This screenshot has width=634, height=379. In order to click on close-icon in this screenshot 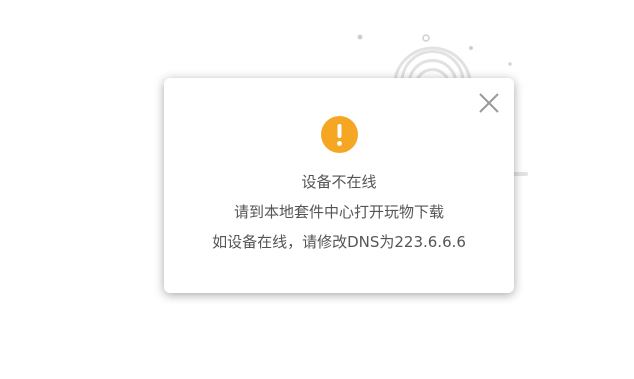, I will do `click(489, 103)`.